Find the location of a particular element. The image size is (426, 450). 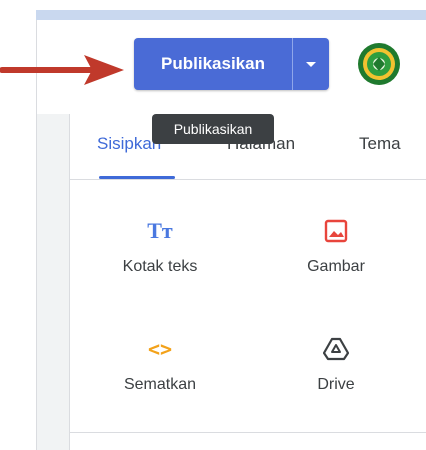

drive-icon is located at coordinates (336, 349).